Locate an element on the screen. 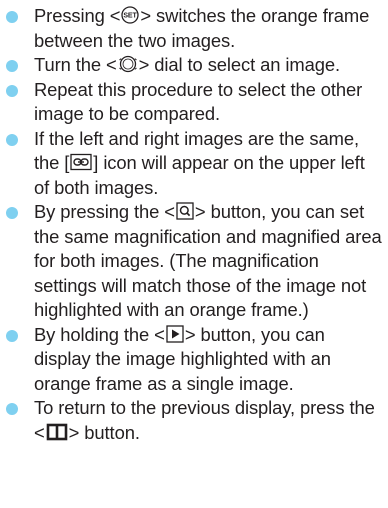 This screenshot has height=508, width=388. svg-text: SET is located at coordinates (131, 16).